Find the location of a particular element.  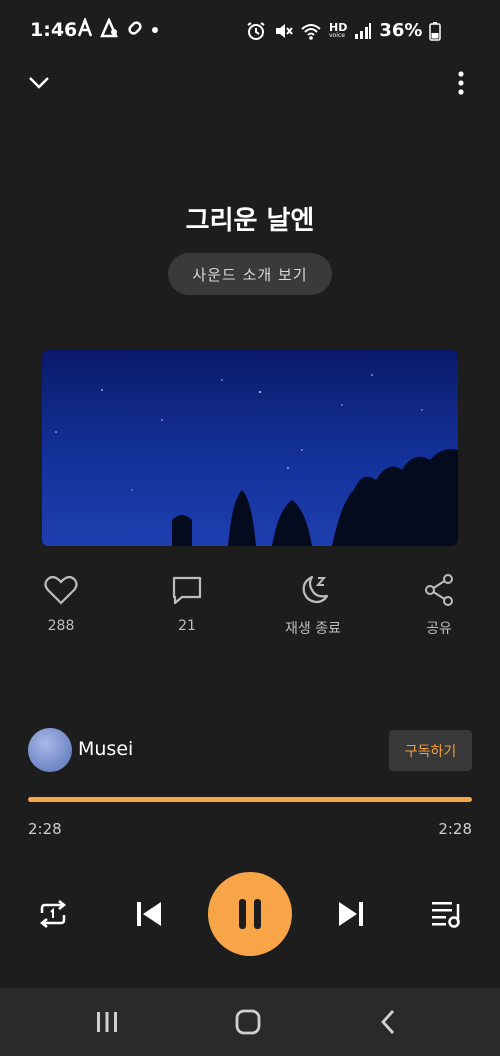

current-time: 2:28 is located at coordinates (45, 829).